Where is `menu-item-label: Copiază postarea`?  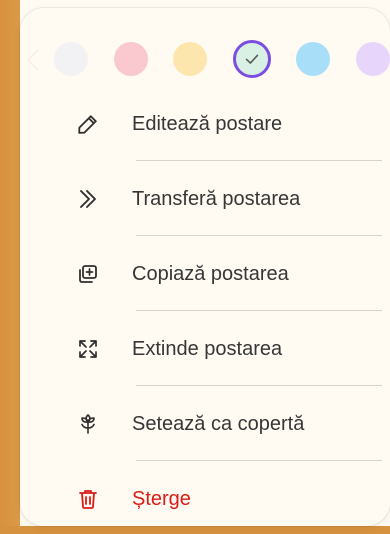
menu-item-label: Copiază postarea is located at coordinates (210, 273).